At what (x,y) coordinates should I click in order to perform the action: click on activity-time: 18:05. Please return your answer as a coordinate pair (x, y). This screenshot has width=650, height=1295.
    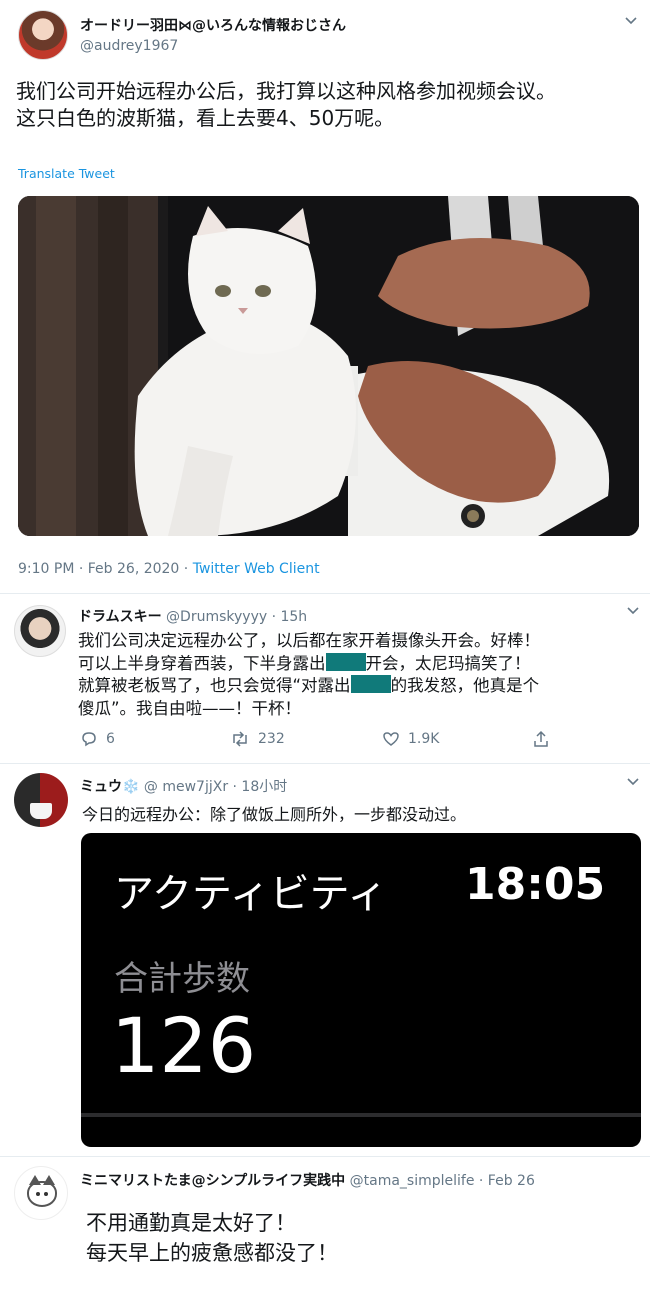
    Looking at the image, I should click on (535, 884).